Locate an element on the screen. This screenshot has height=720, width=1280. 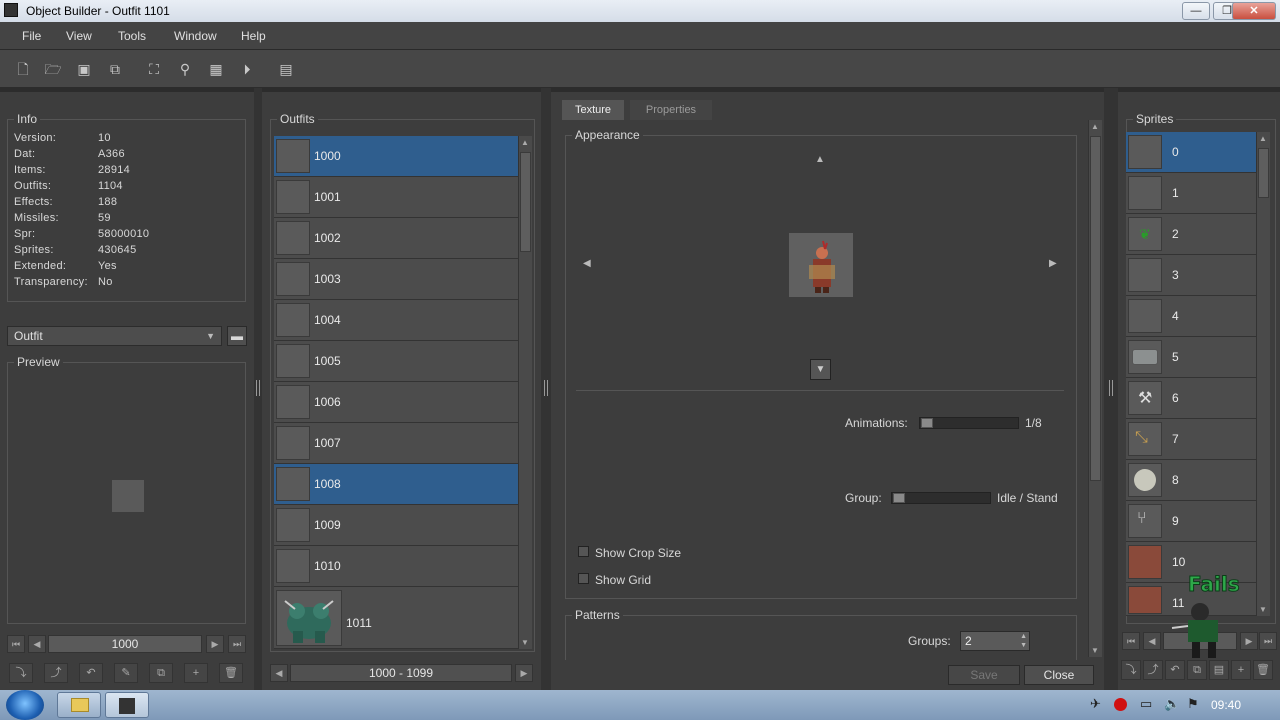
sprite-item: 0 is located at coordinates (1191, 152).